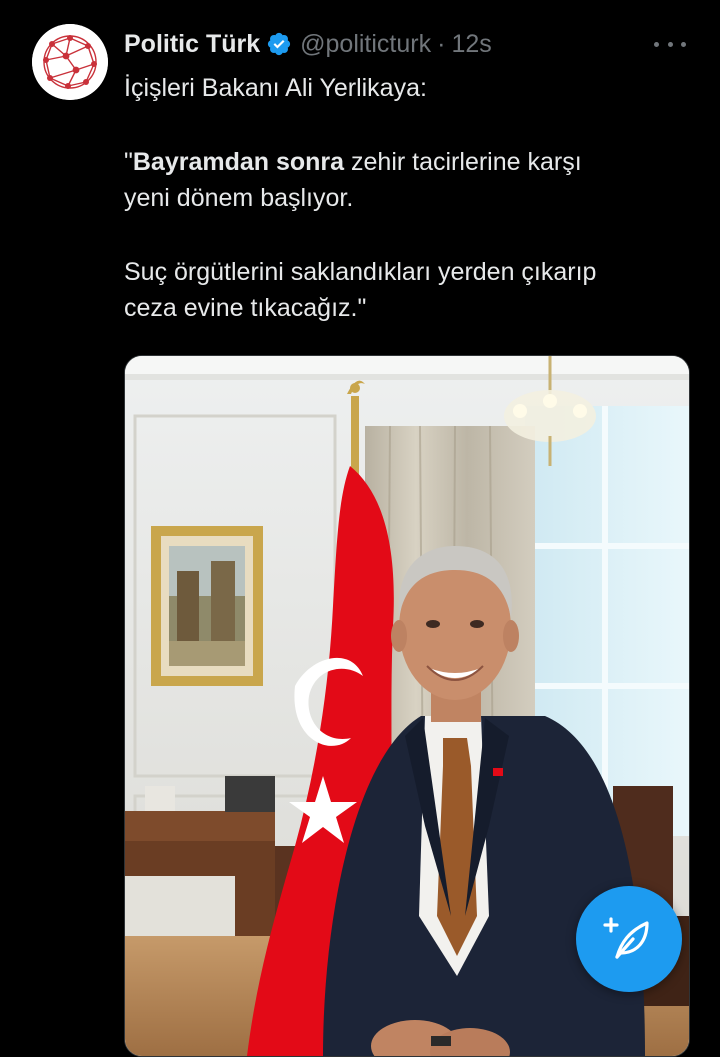 This screenshot has width=720, height=1057. What do you see at coordinates (245, 308) in the screenshot?
I see `tweet-line: ceza evine tıkacağız."` at bounding box center [245, 308].